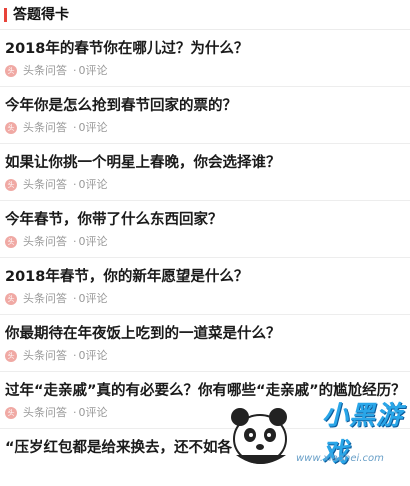  What do you see at coordinates (41, 15) in the screenshot?
I see `section-title: 答题得卡` at bounding box center [41, 15].